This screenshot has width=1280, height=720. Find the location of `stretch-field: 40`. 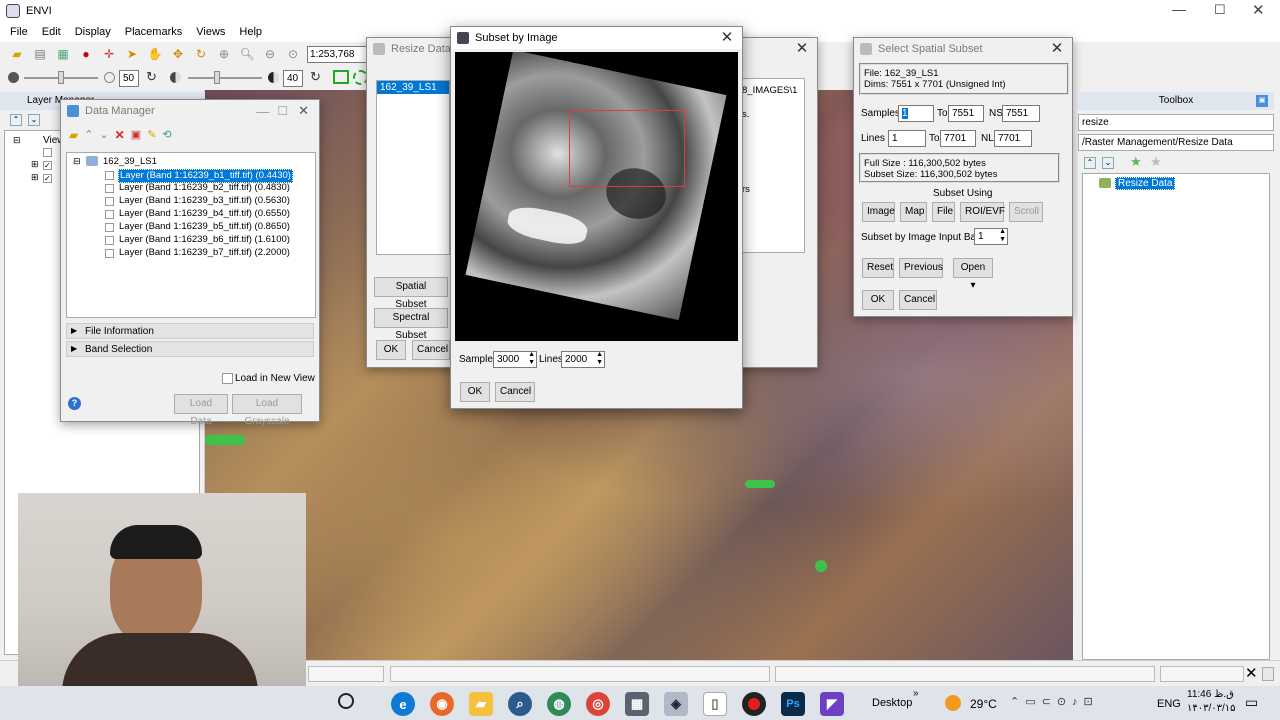

stretch-field: 40 is located at coordinates (293, 78).